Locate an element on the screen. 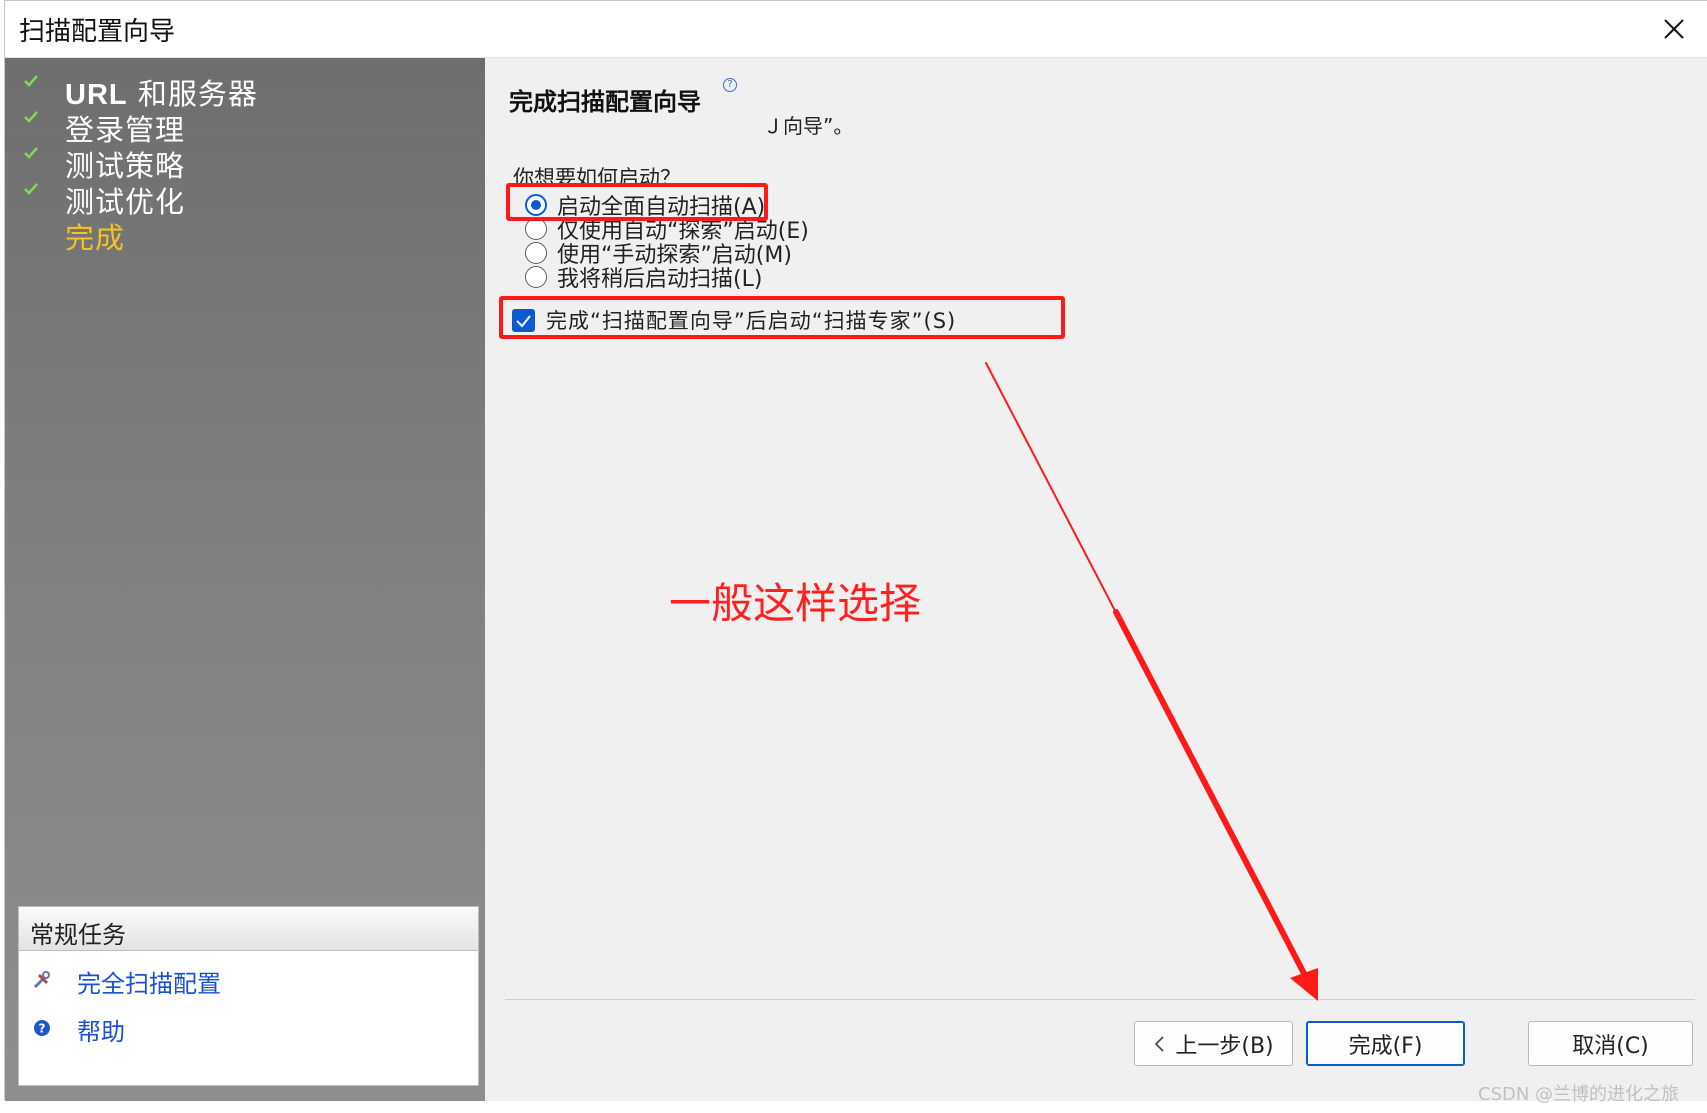 This screenshot has width=1707, height=1113. description-fragment: Ｊ向导”。 is located at coordinates (808, 126).